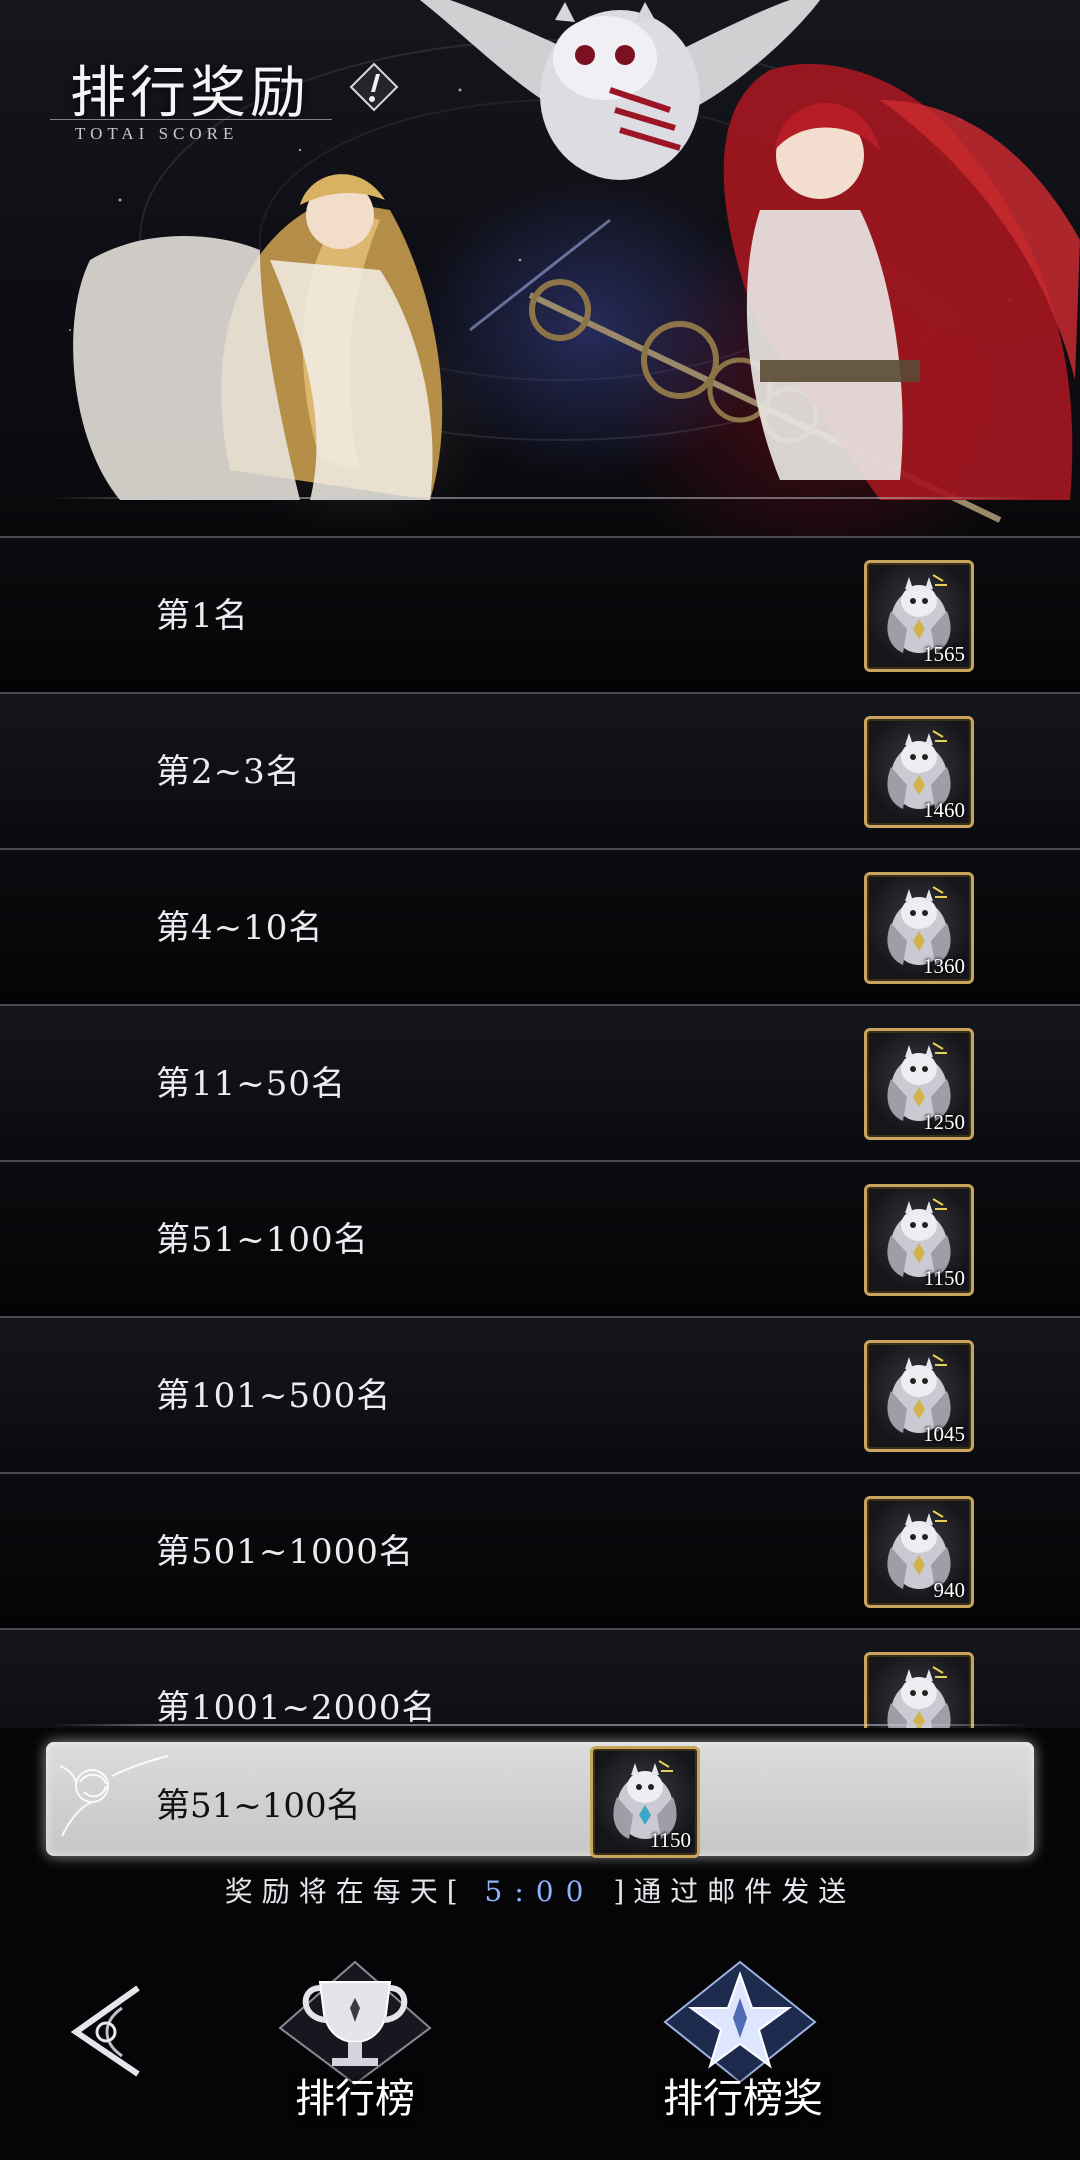  I want to click on rank-range: 第501~1000名, so click(285, 1552).